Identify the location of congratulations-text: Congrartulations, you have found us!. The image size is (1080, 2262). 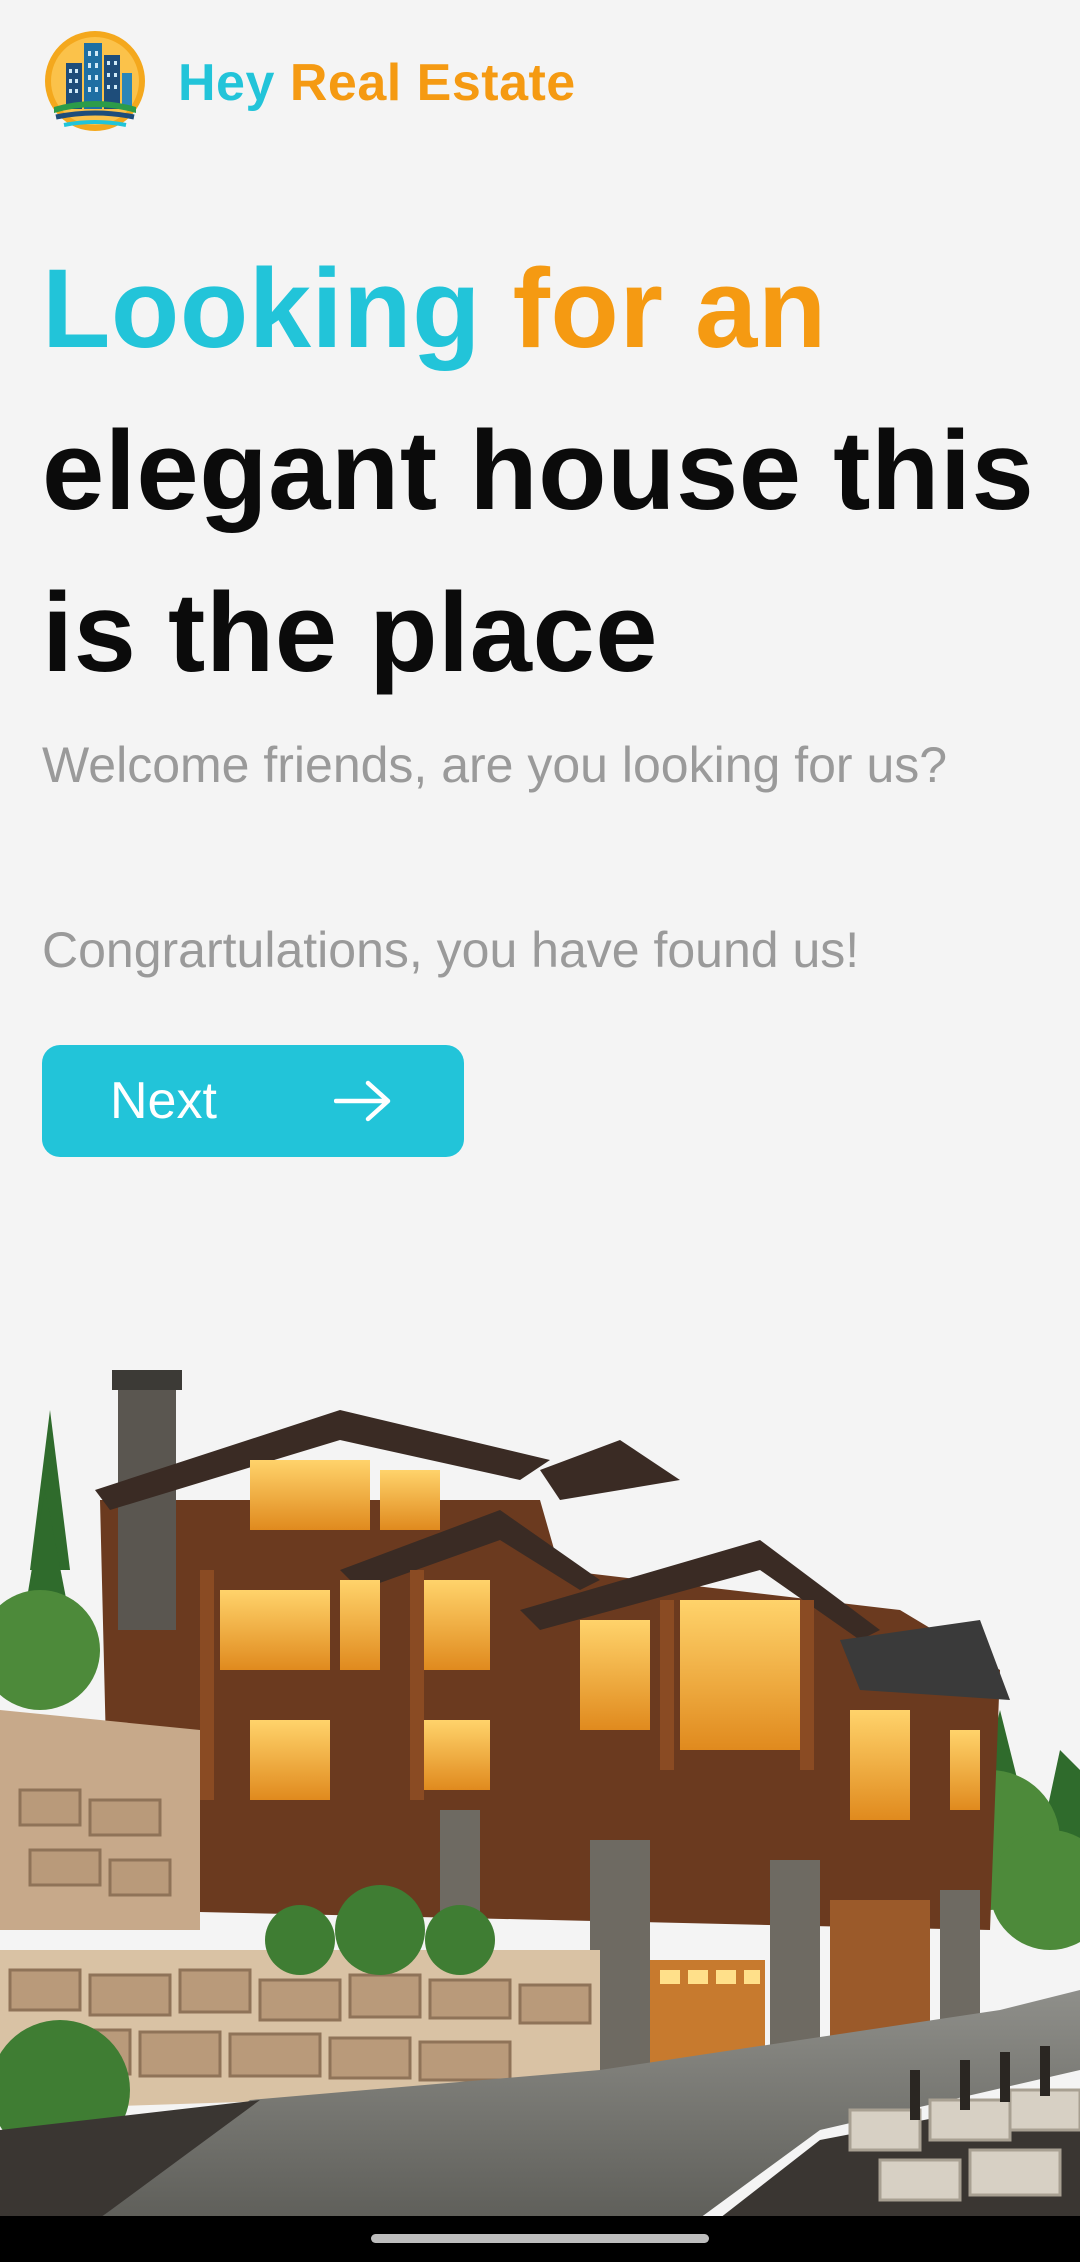
(451, 950).